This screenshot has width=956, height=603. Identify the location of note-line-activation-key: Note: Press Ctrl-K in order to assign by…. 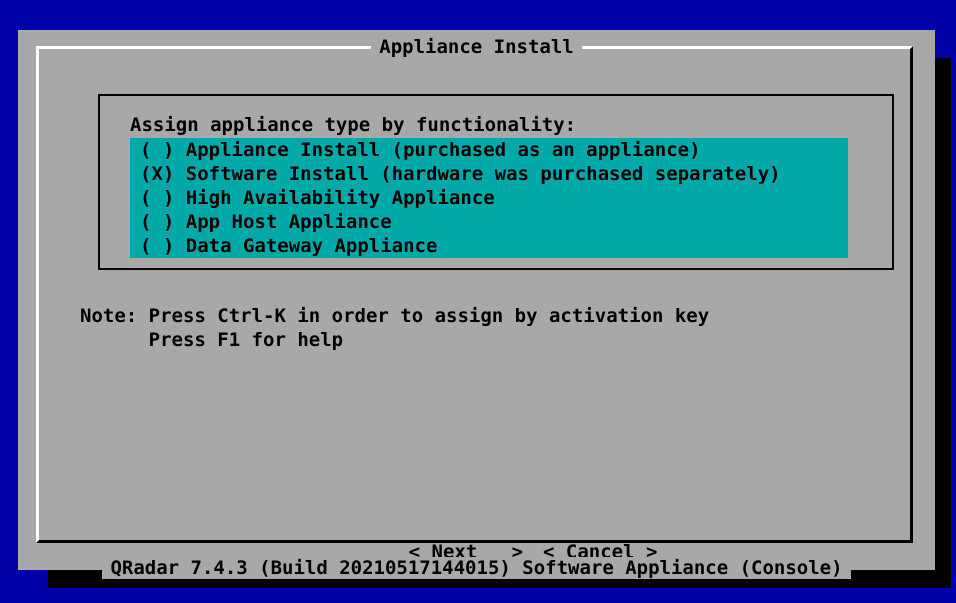
(395, 316).